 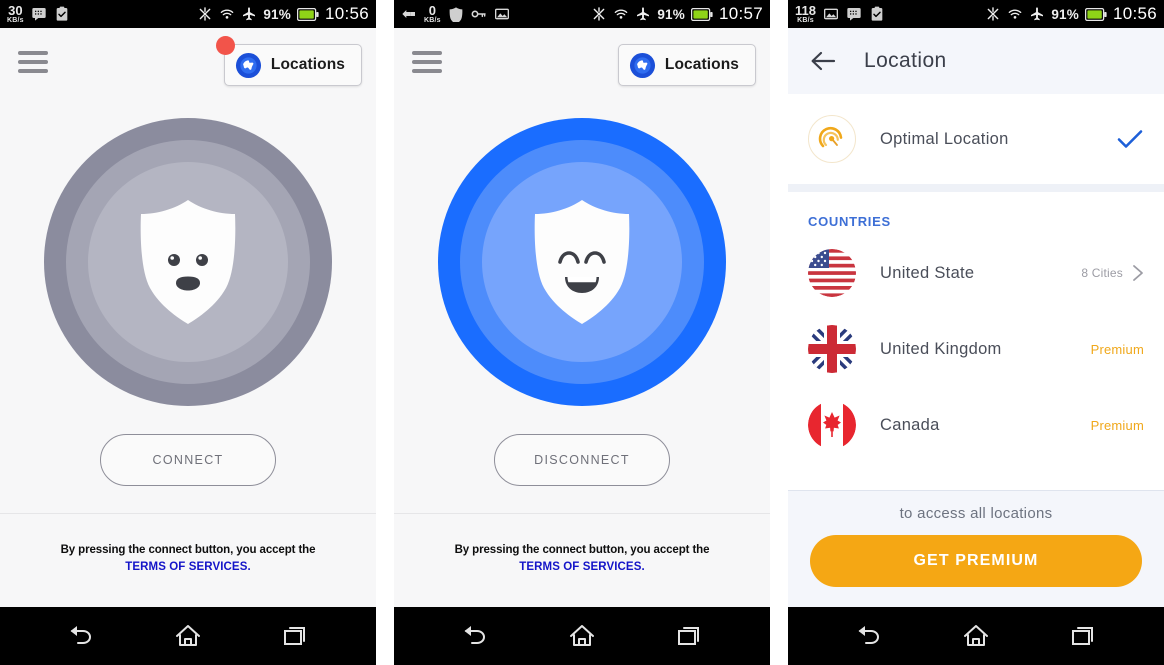 What do you see at coordinates (225, 45) in the screenshot?
I see `notification-badge-dot` at bounding box center [225, 45].